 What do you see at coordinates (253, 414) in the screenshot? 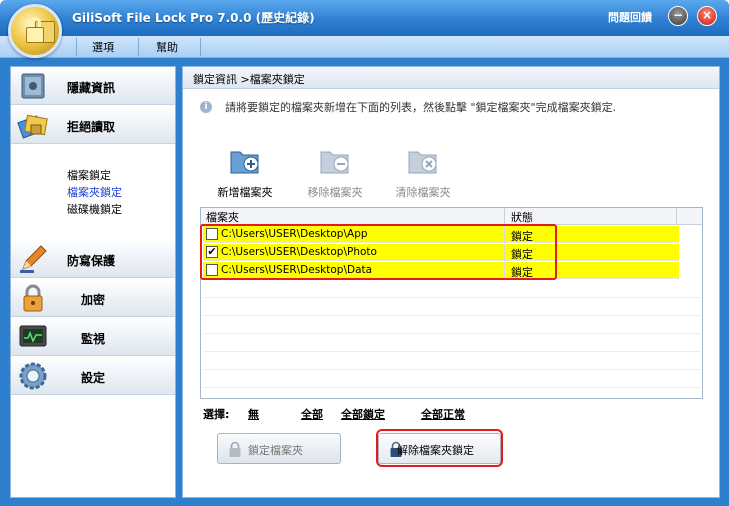
I see `select-none-link: 無` at bounding box center [253, 414].